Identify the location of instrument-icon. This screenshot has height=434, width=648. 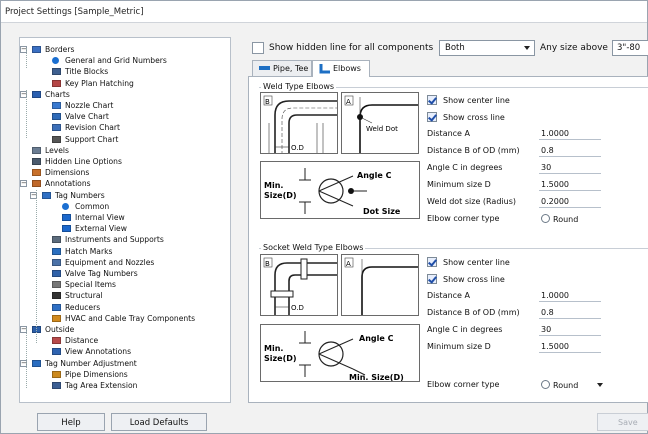
(56, 240).